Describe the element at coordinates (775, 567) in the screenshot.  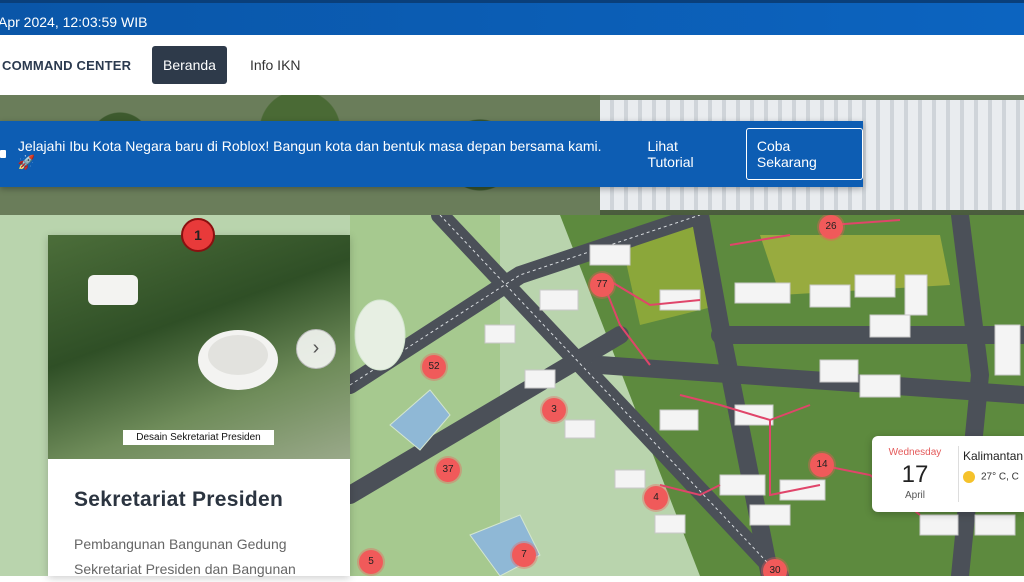
I see `map-marker: 30` at that location.